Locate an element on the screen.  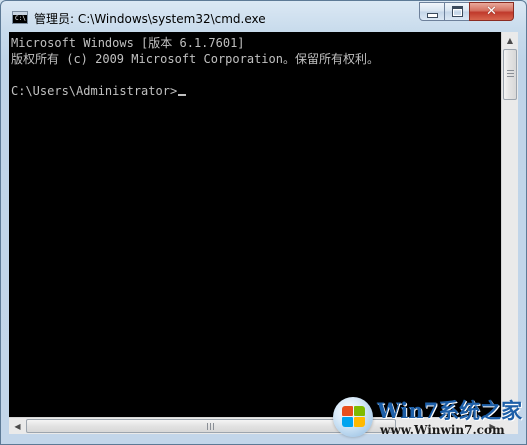
console-line-version: Microsoft Windows [版本 6.1.7601] is located at coordinates (128, 43).